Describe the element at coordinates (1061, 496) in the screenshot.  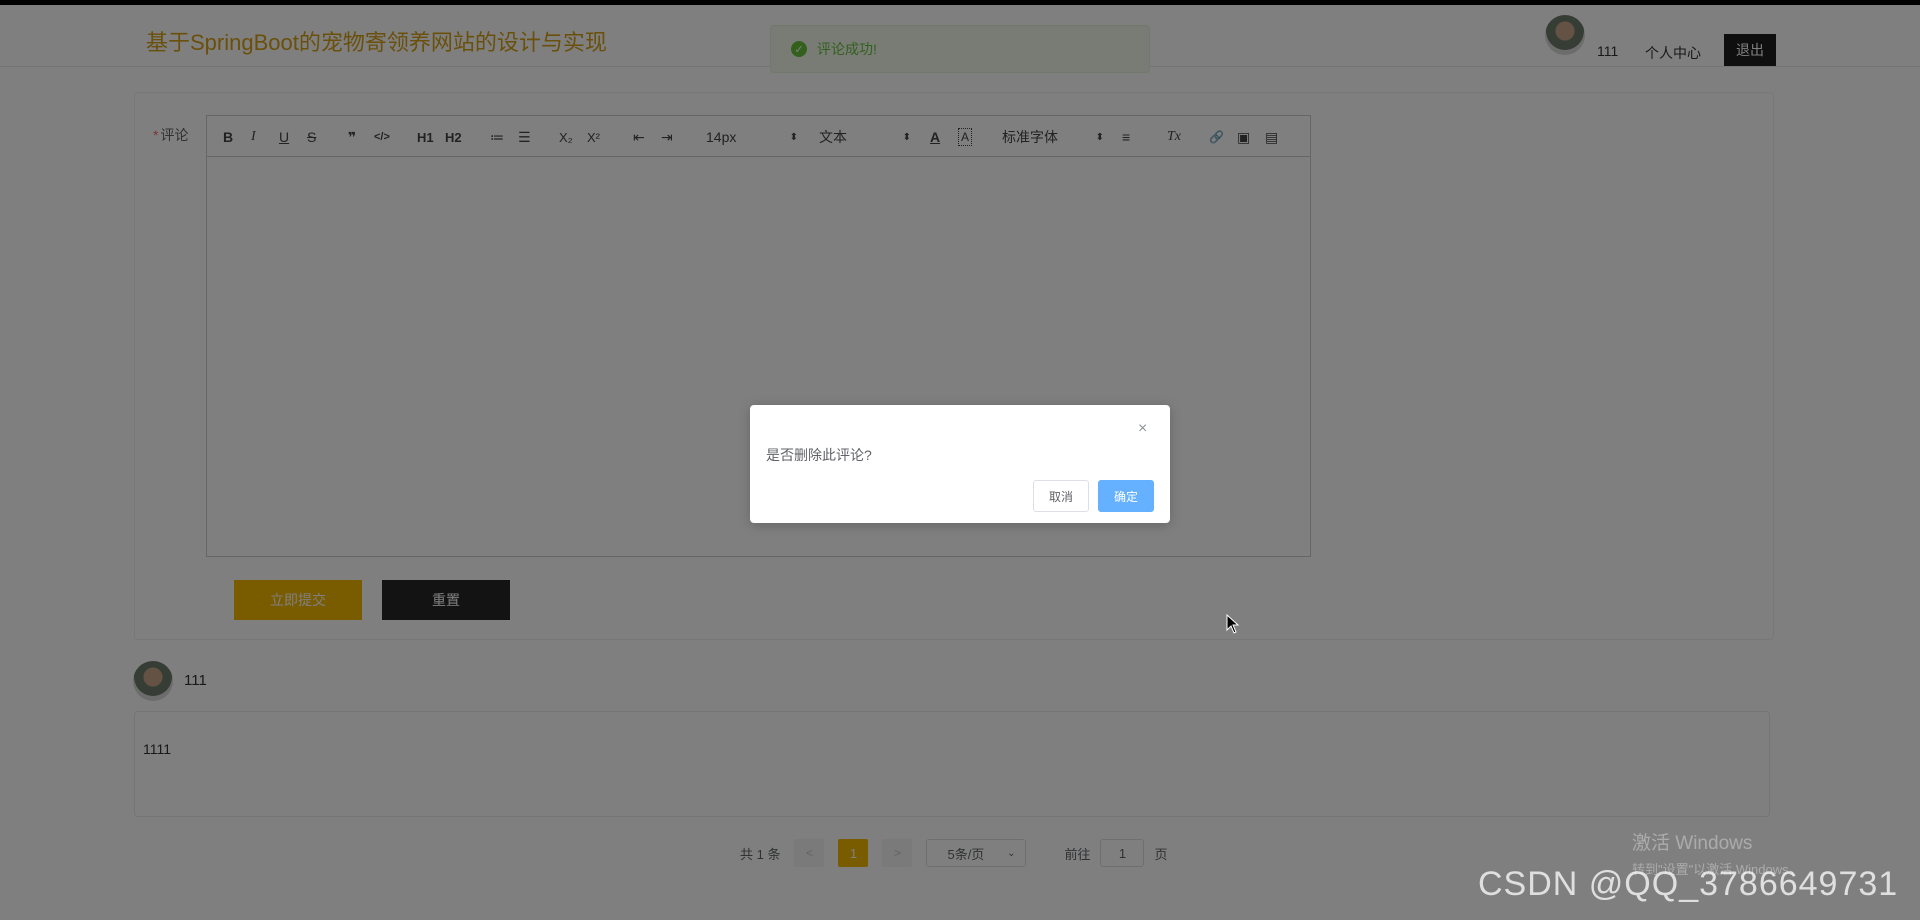
I see `cancel-button: 取消` at that location.